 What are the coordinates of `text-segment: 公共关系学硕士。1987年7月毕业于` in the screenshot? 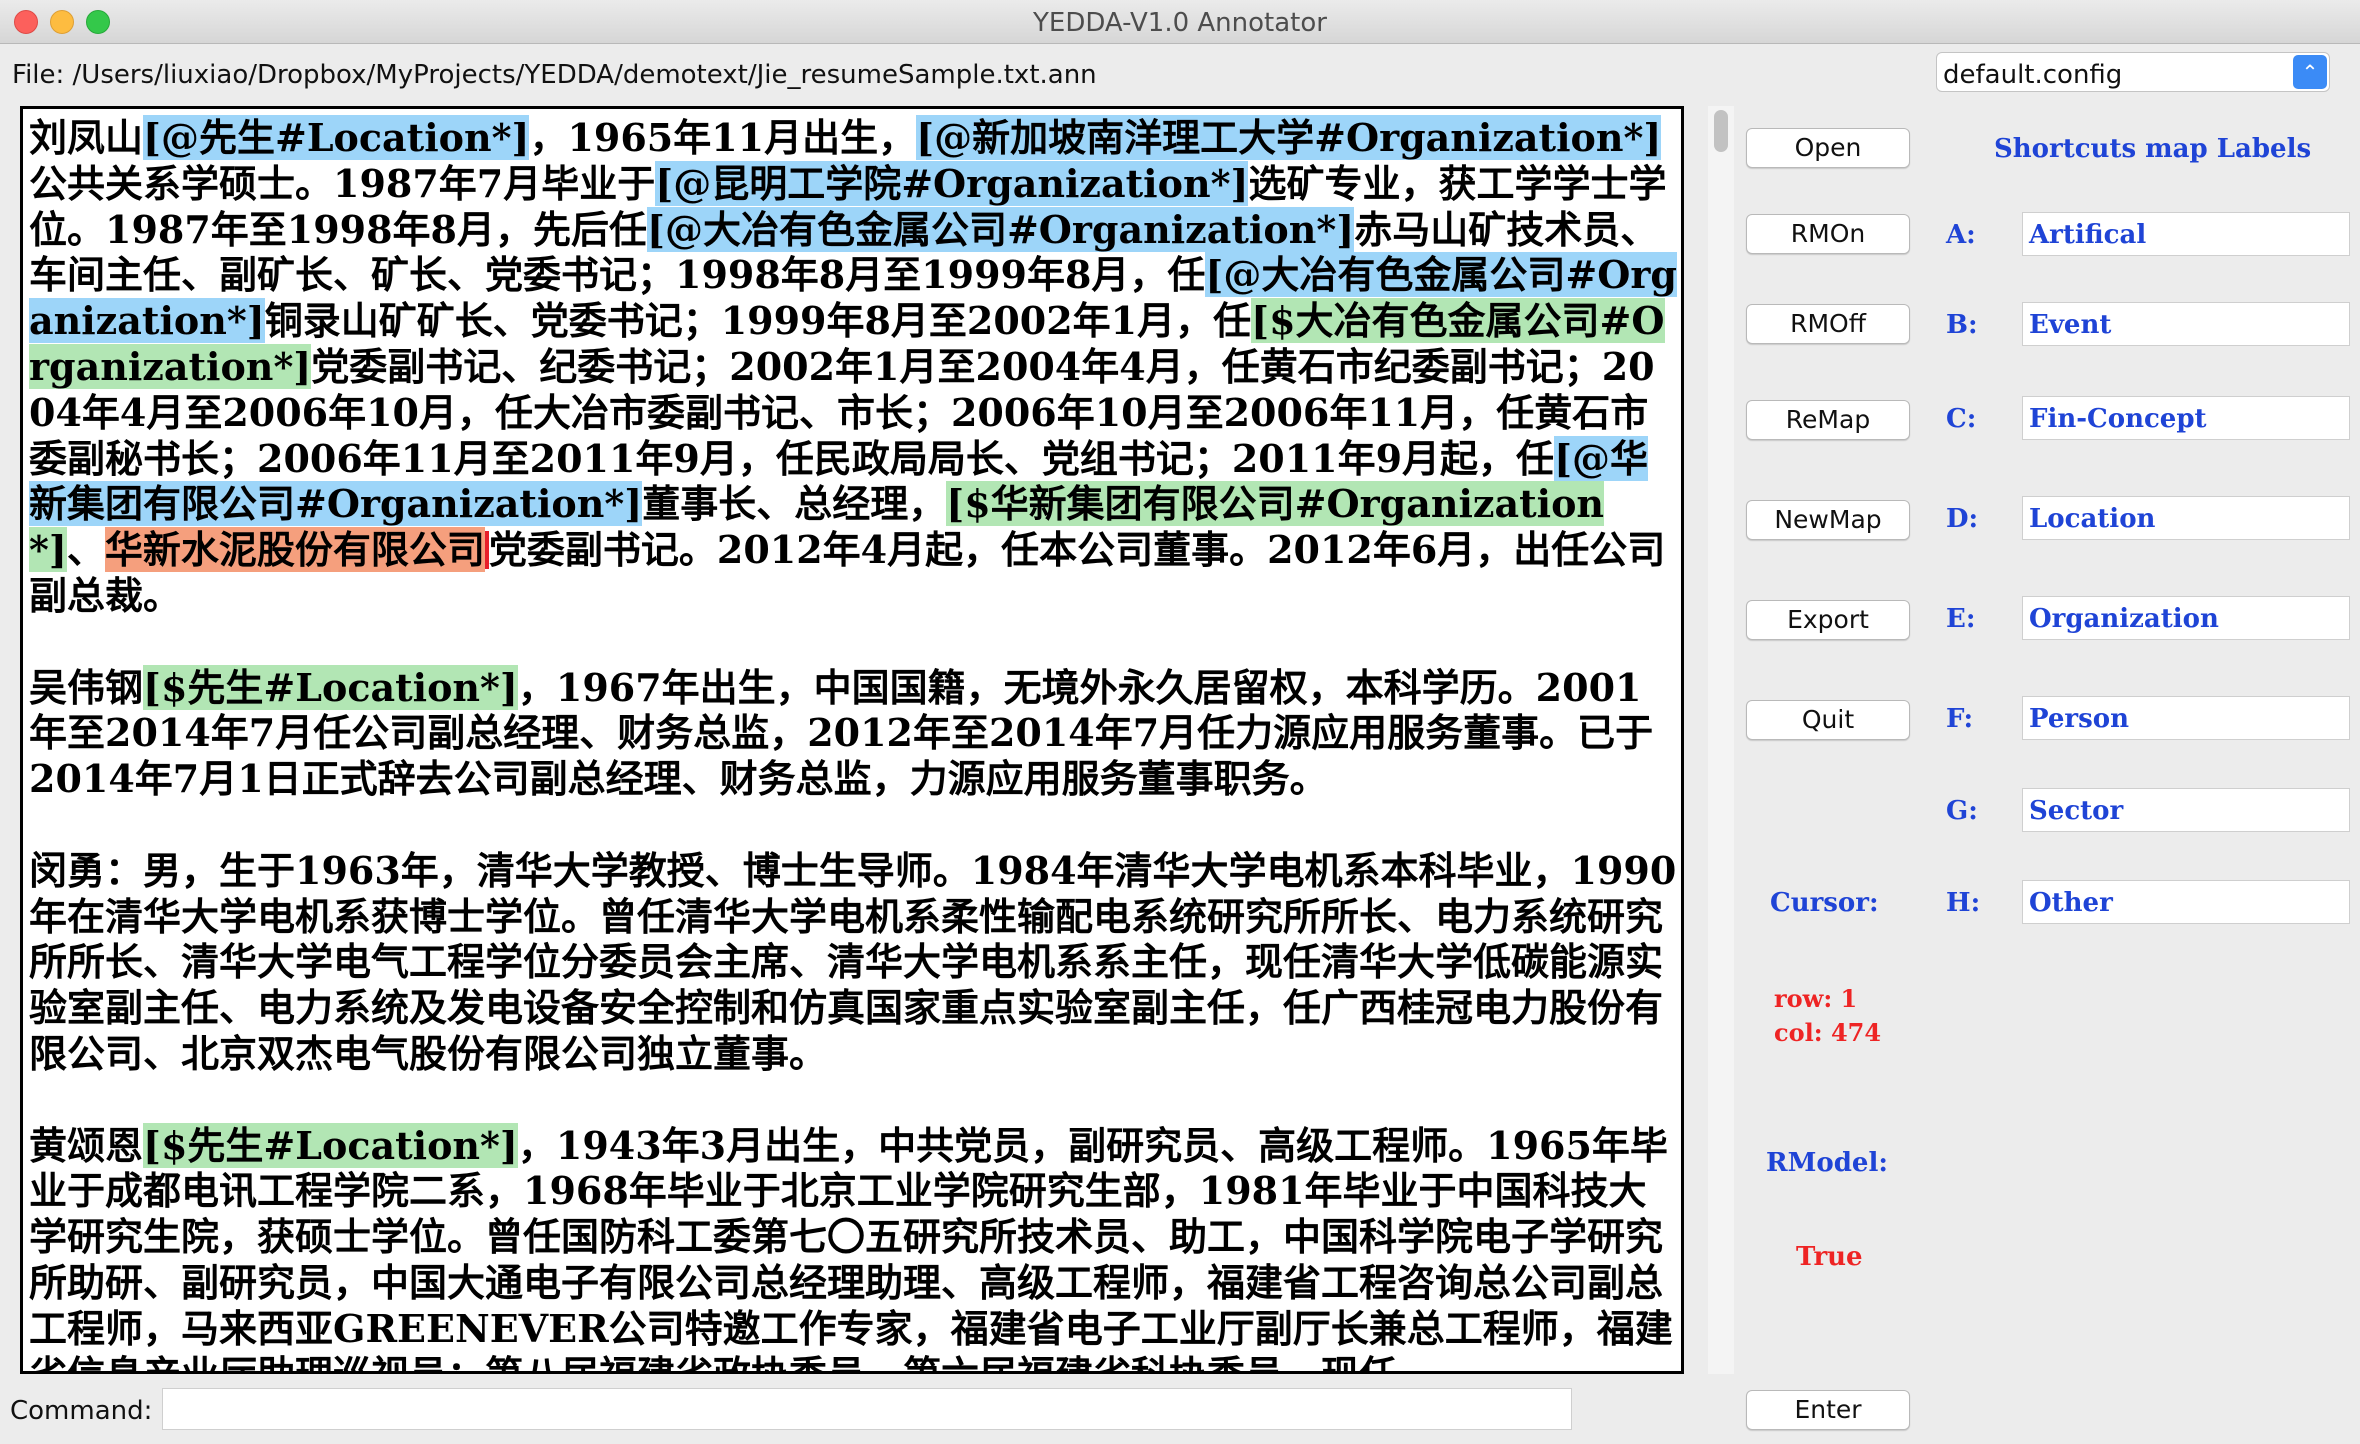 It's located at (342, 183).